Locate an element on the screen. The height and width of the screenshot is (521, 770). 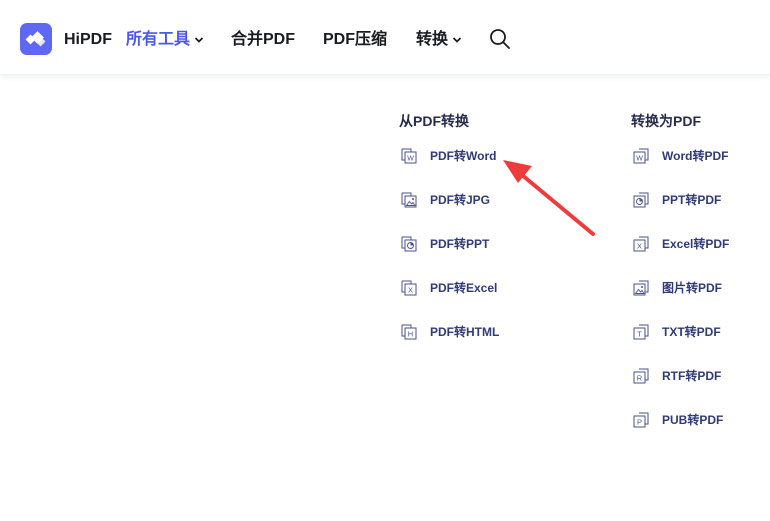
html-file-icon: H is located at coordinates (409, 332).